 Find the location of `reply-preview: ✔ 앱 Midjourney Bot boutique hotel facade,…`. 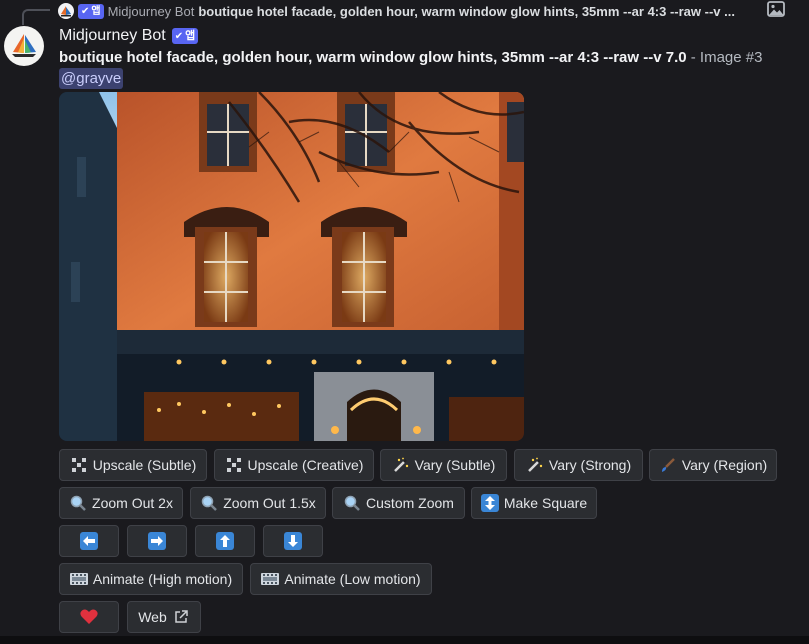

reply-preview: ✔ 앱 Midjourney Bot boutique hotel facade,… is located at coordinates (433, 11).